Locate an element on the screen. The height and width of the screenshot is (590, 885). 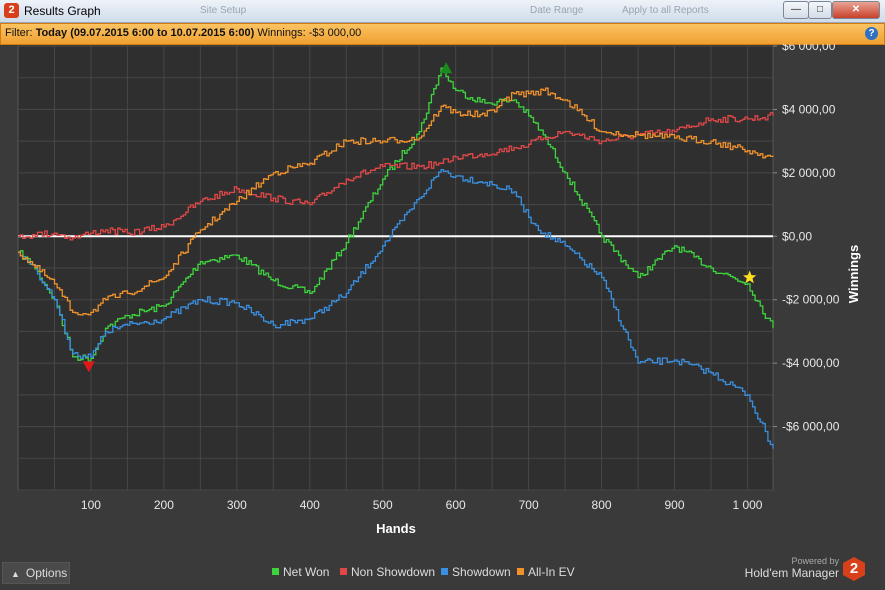
y-tick-label: -$2 000,00 is located at coordinates (811, 300).